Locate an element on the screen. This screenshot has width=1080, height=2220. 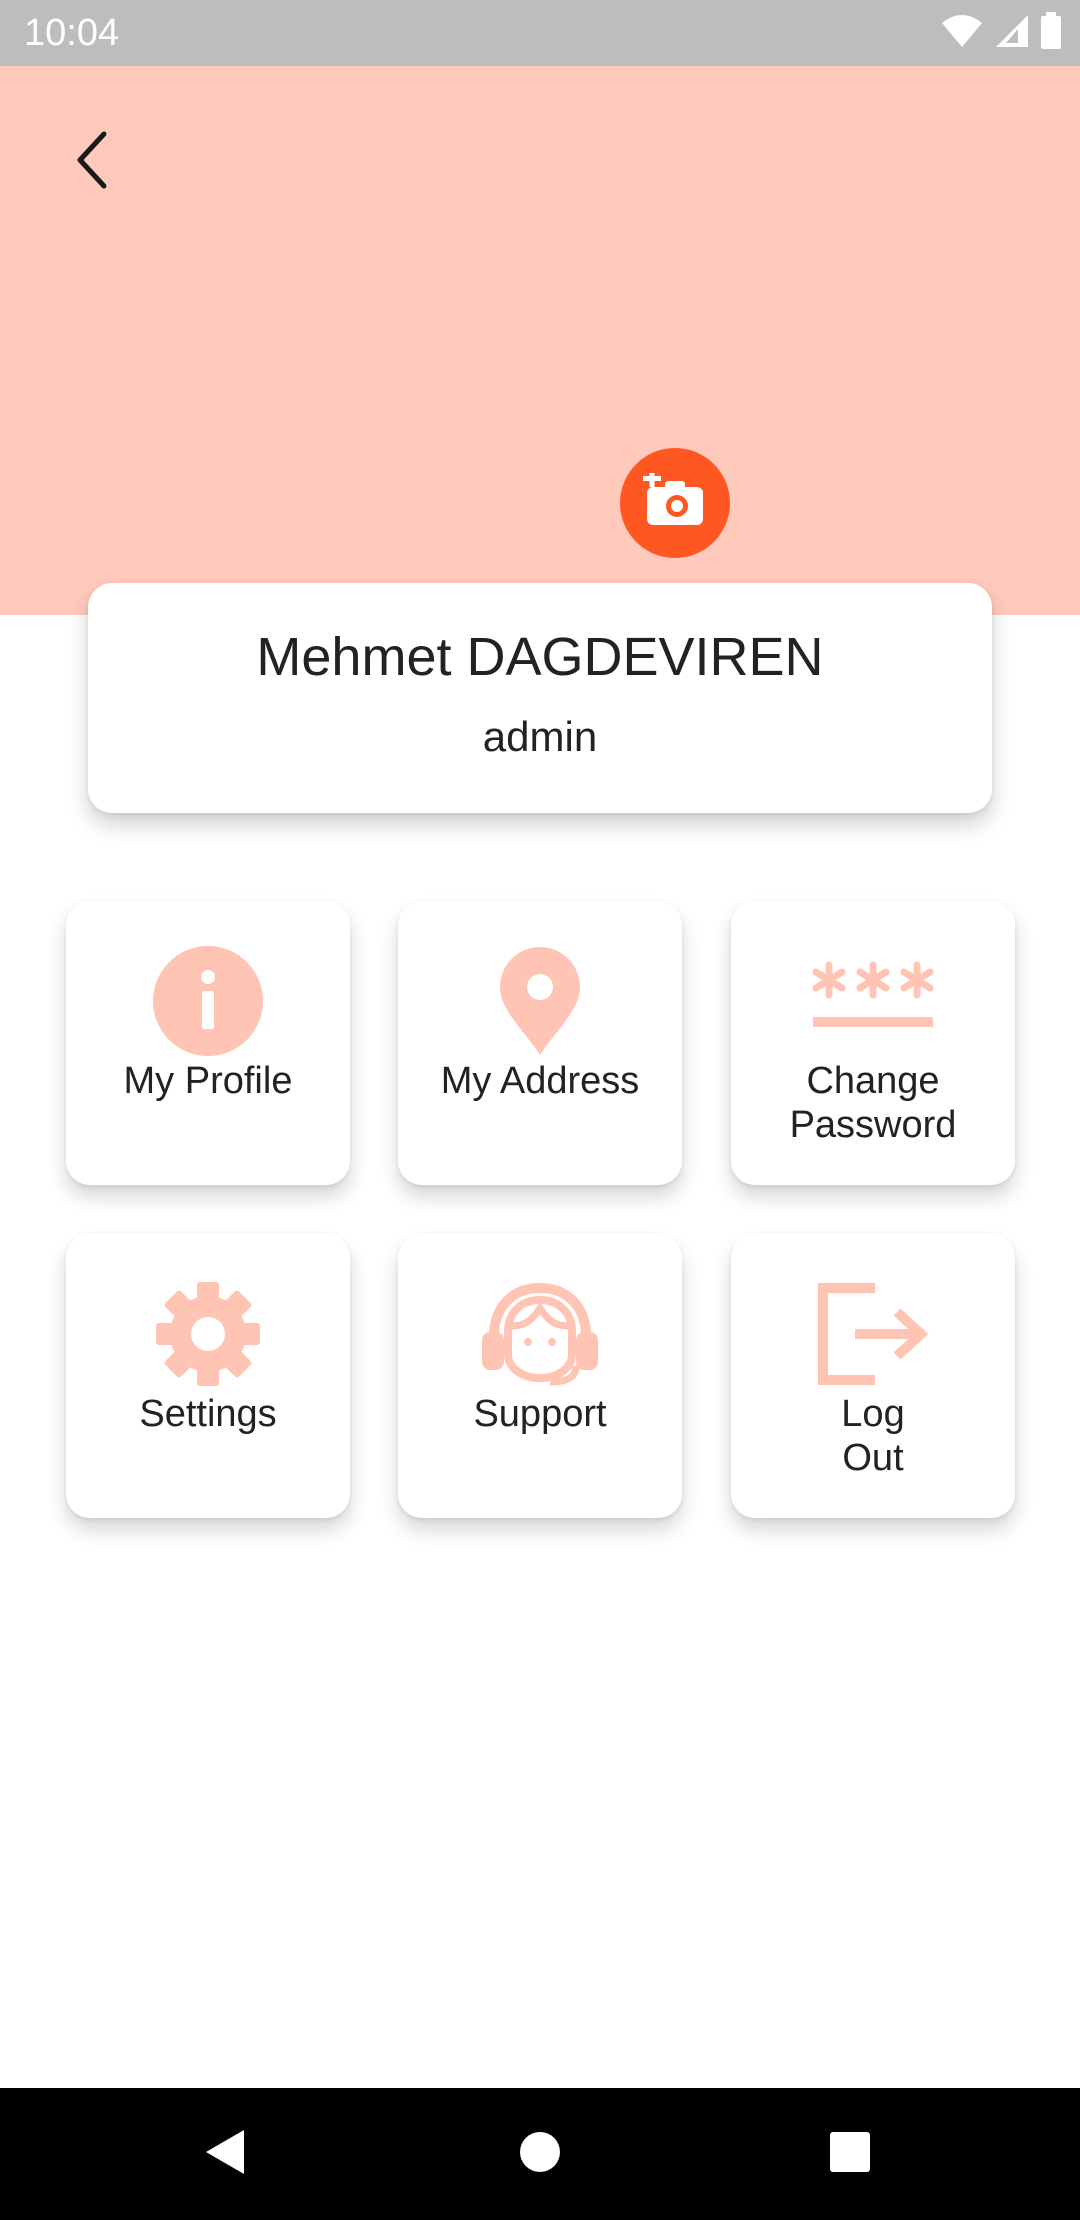
recents-square-icon is located at coordinates (850, 2154).